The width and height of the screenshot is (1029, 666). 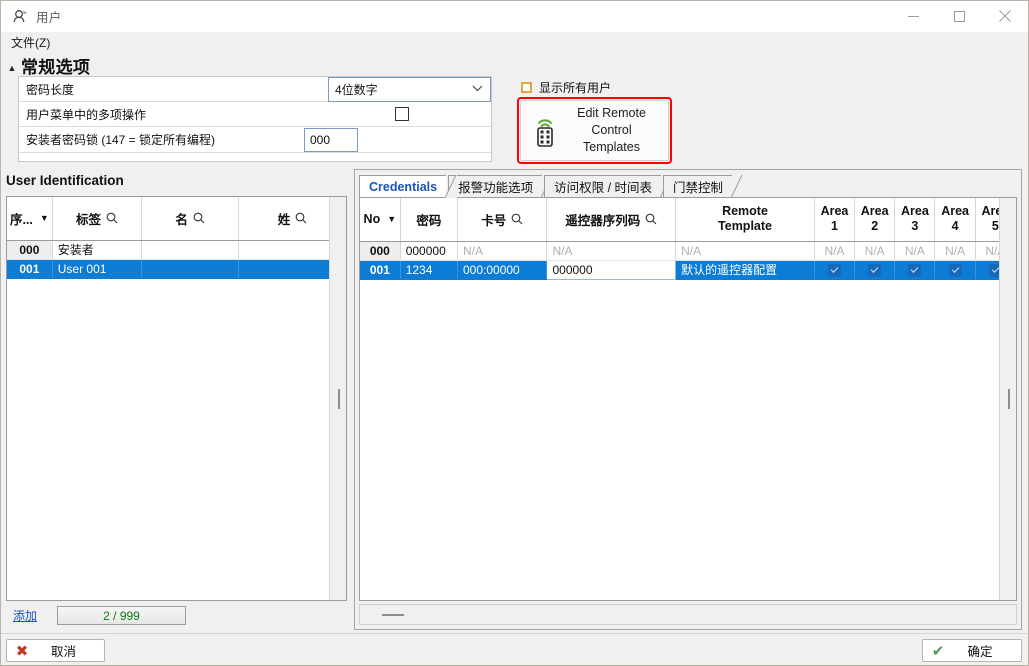 I want to click on general-options-header: ▲ 常规选项, so click(x=47, y=65).